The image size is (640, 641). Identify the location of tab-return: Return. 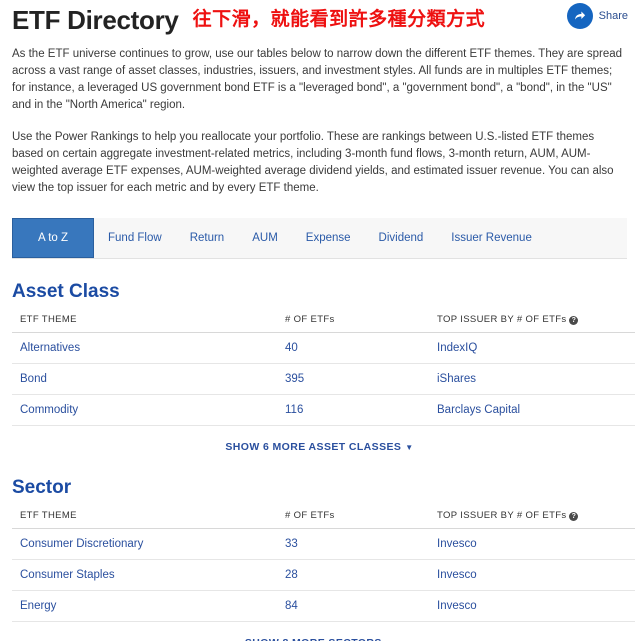
(207, 238).